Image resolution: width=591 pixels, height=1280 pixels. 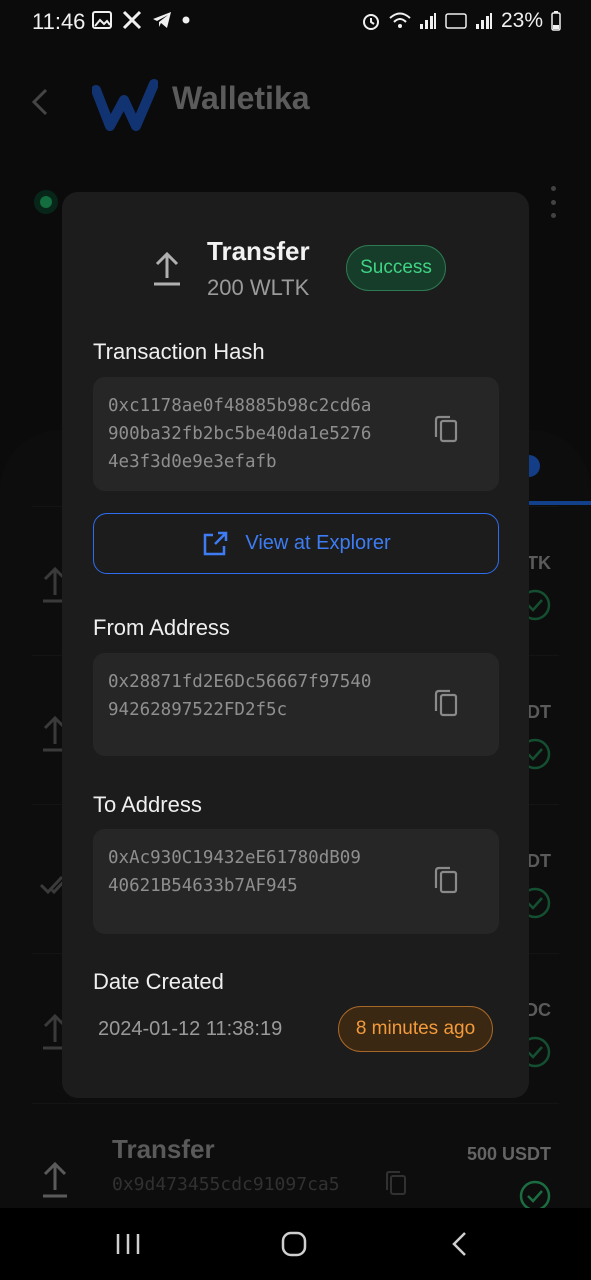 What do you see at coordinates (295, 22) in the screenshot?
I see `status-bar: 11:46 23%` at bounding box center [295, 22].